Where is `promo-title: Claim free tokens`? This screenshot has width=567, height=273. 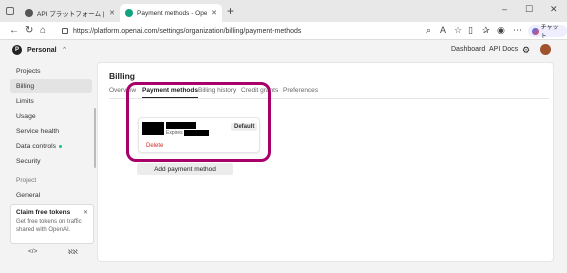
promo-title: Claim free tokens is located at coordinates (43, 212).